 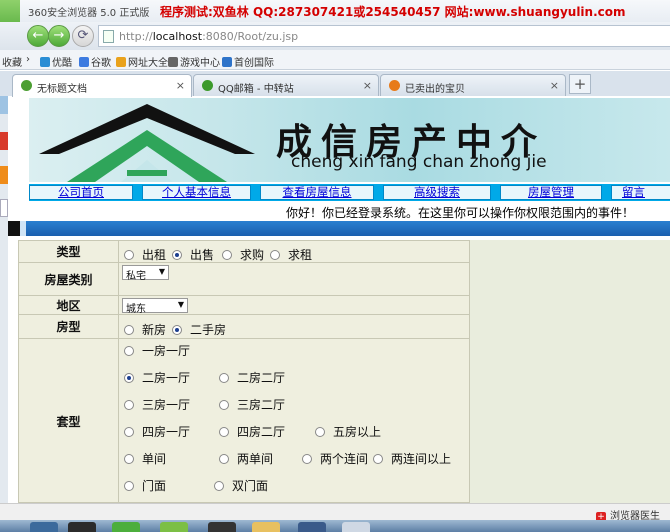 What do you see at coordinates (244, 327) in the screenshot?
I see `row-house-type: 房型 新房 二手房` at bounding box center [244, 327].